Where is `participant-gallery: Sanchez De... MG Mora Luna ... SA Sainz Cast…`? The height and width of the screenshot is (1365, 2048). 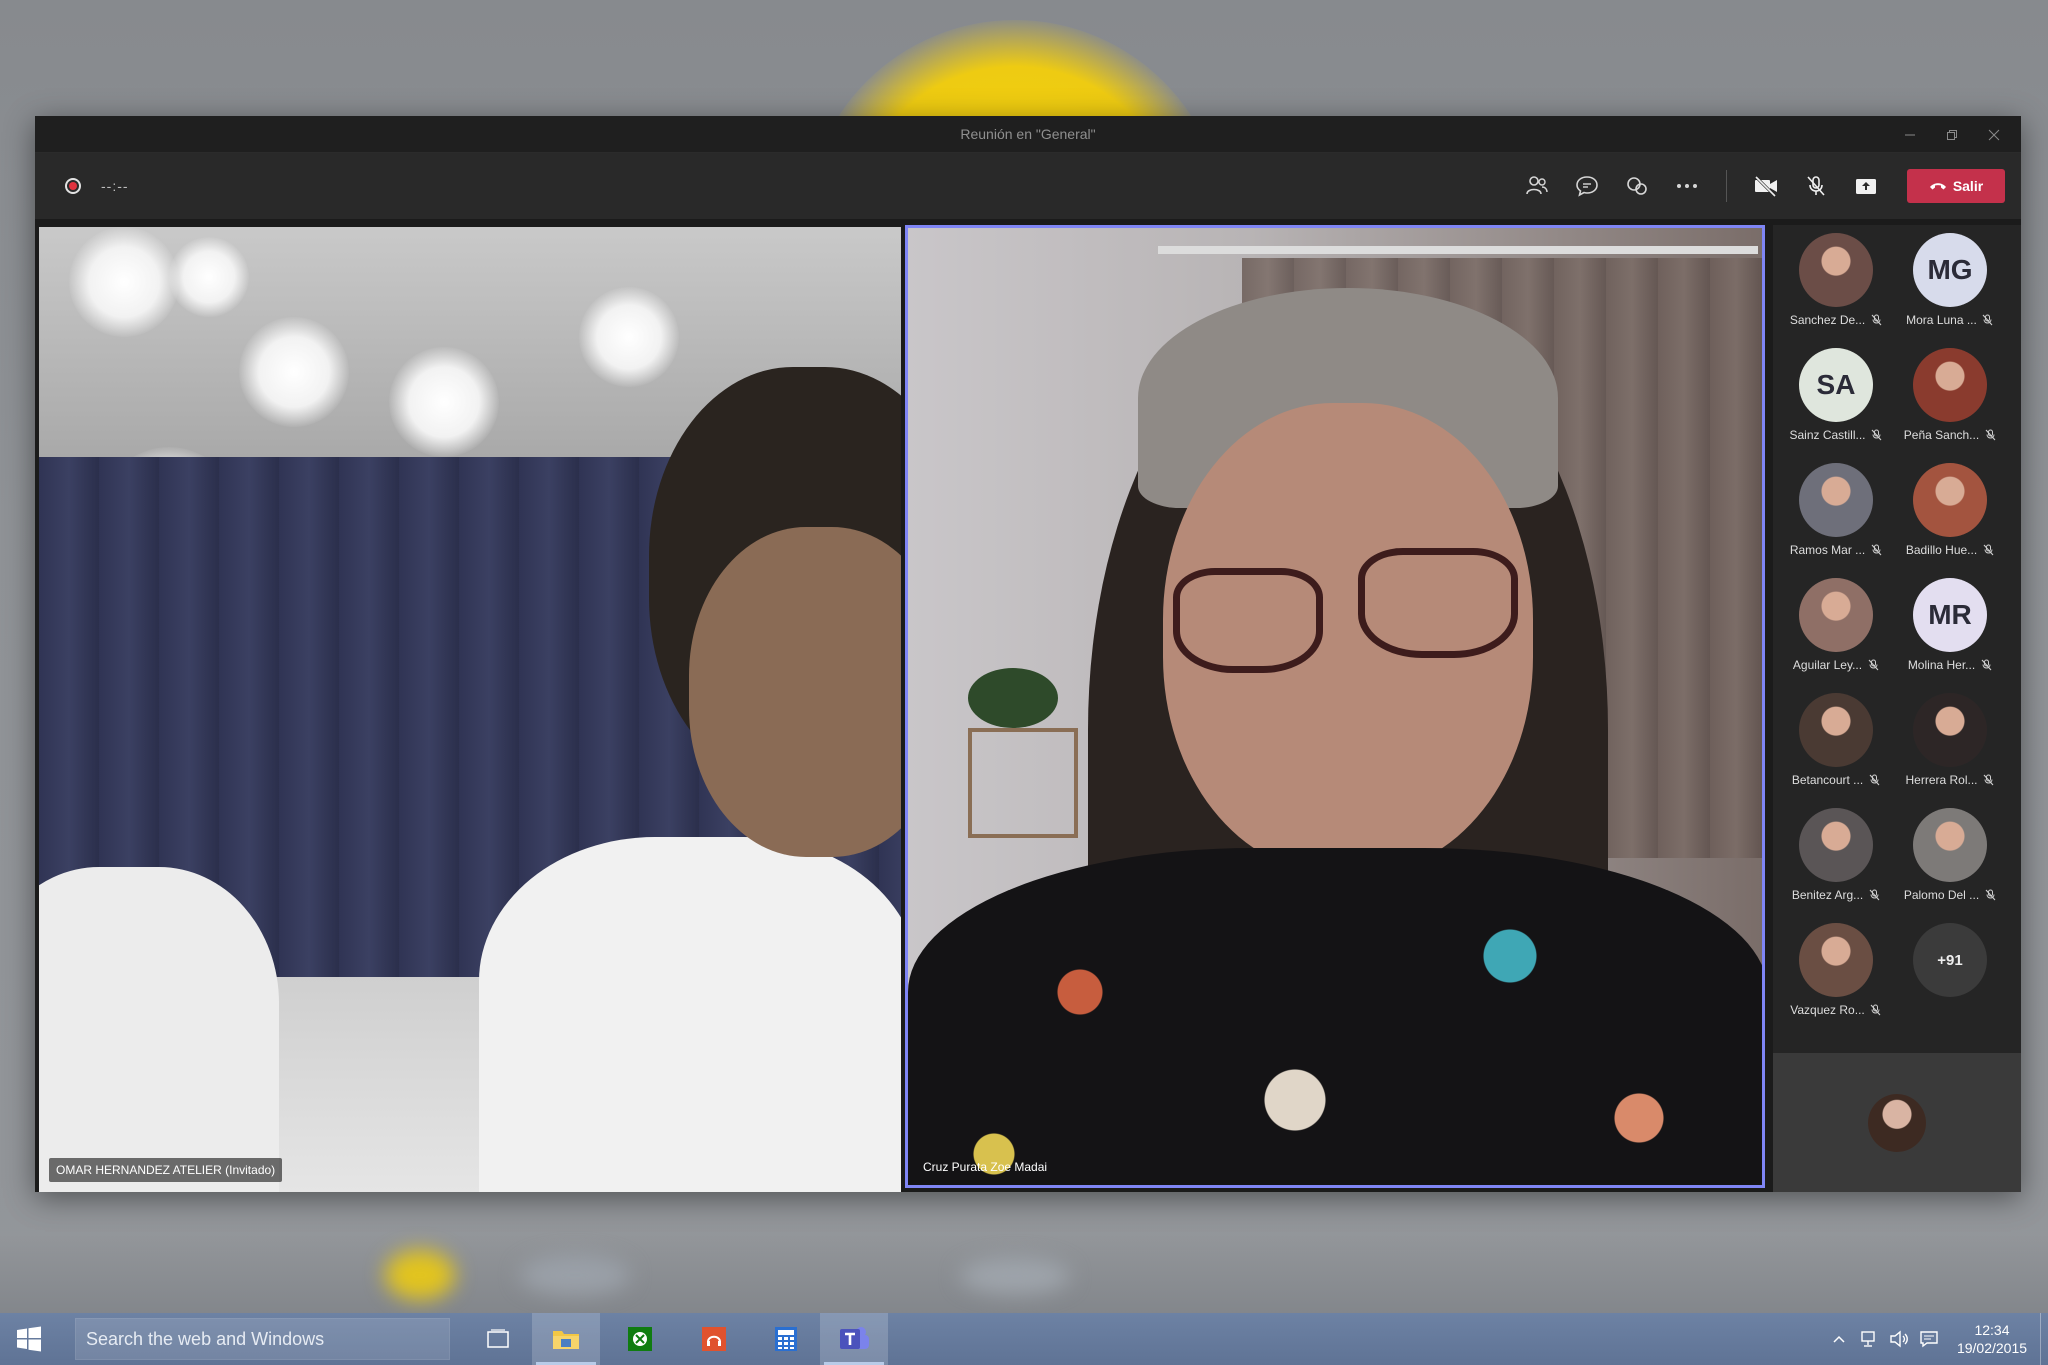
participant-gallery: Sanchez De... MG Mora Luna ... SA Sainz Cast… is located at coordinates (1897, 639).